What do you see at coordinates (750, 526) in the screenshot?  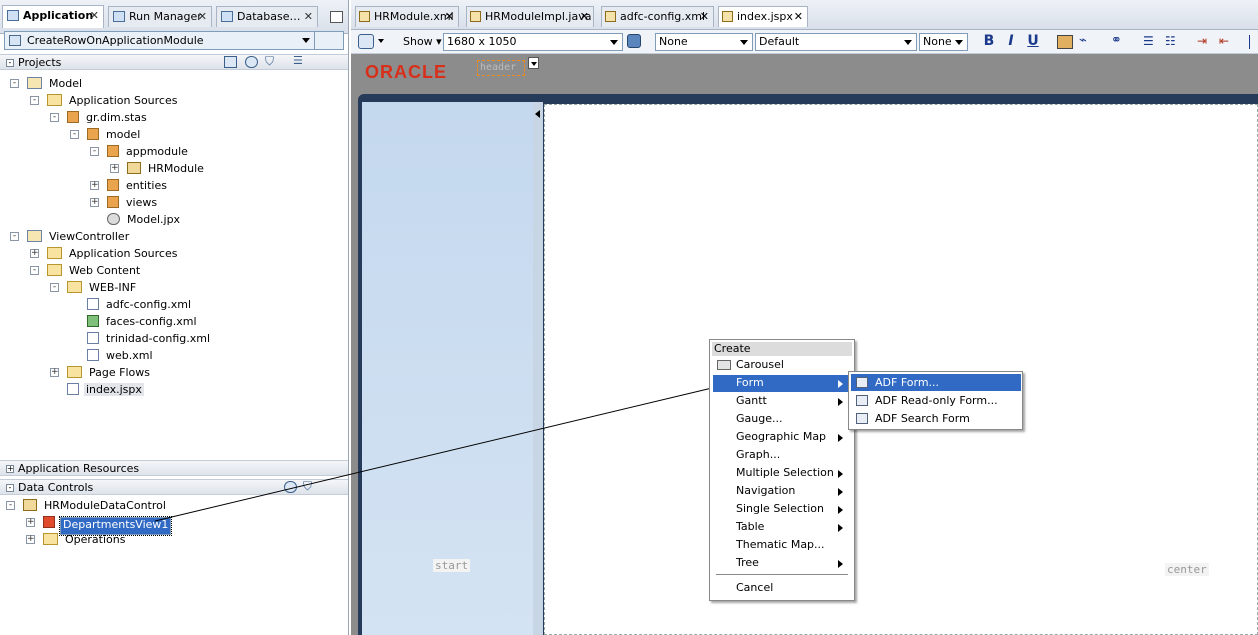 I see `menu-item-label: Table` at bounding box center [750, 526].